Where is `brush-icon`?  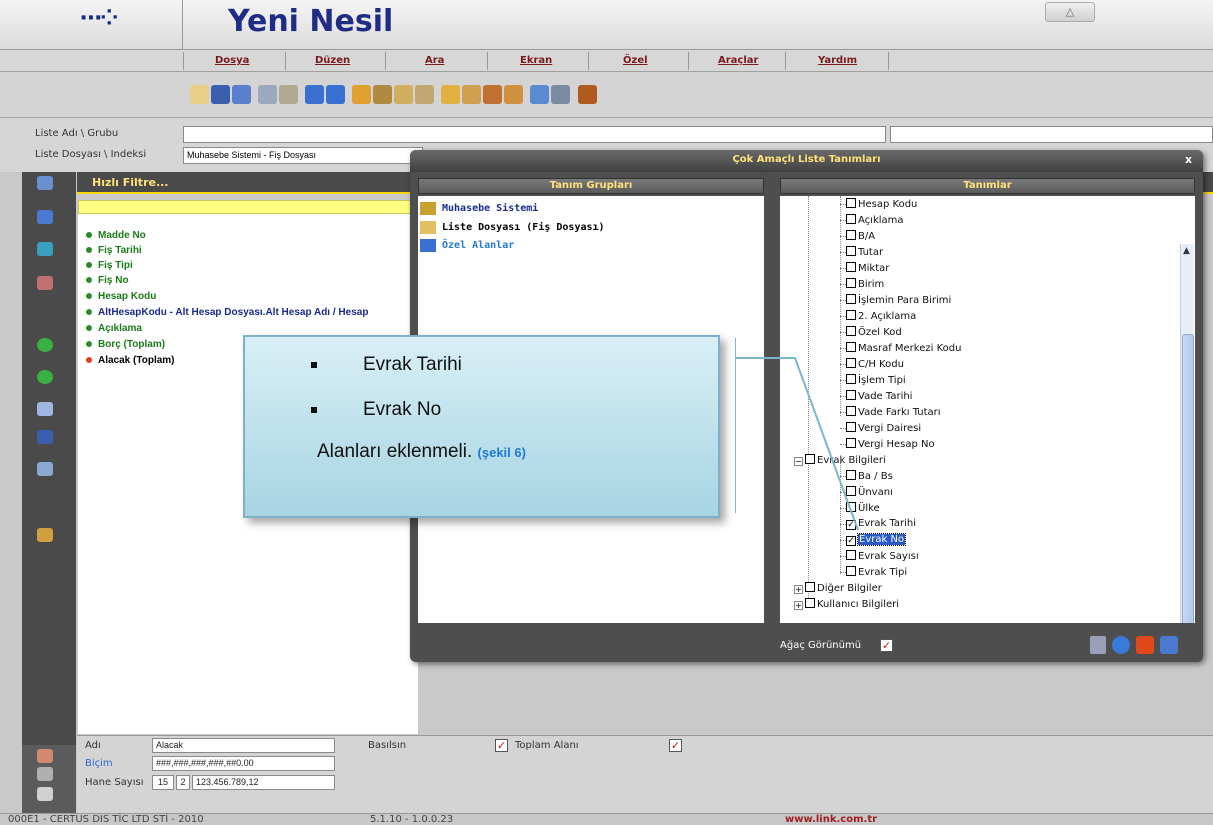 brush-icon is located at coordinates (45, 756).